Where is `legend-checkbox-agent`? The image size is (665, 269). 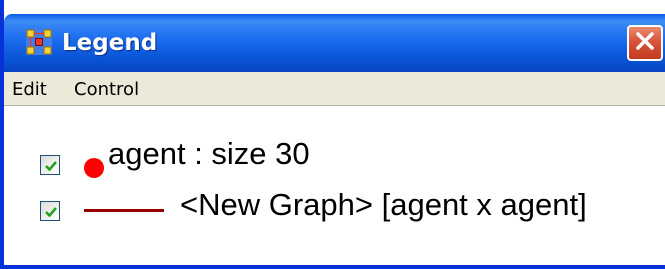
legend-checkbox-agent is located at coordinates (50, 165).